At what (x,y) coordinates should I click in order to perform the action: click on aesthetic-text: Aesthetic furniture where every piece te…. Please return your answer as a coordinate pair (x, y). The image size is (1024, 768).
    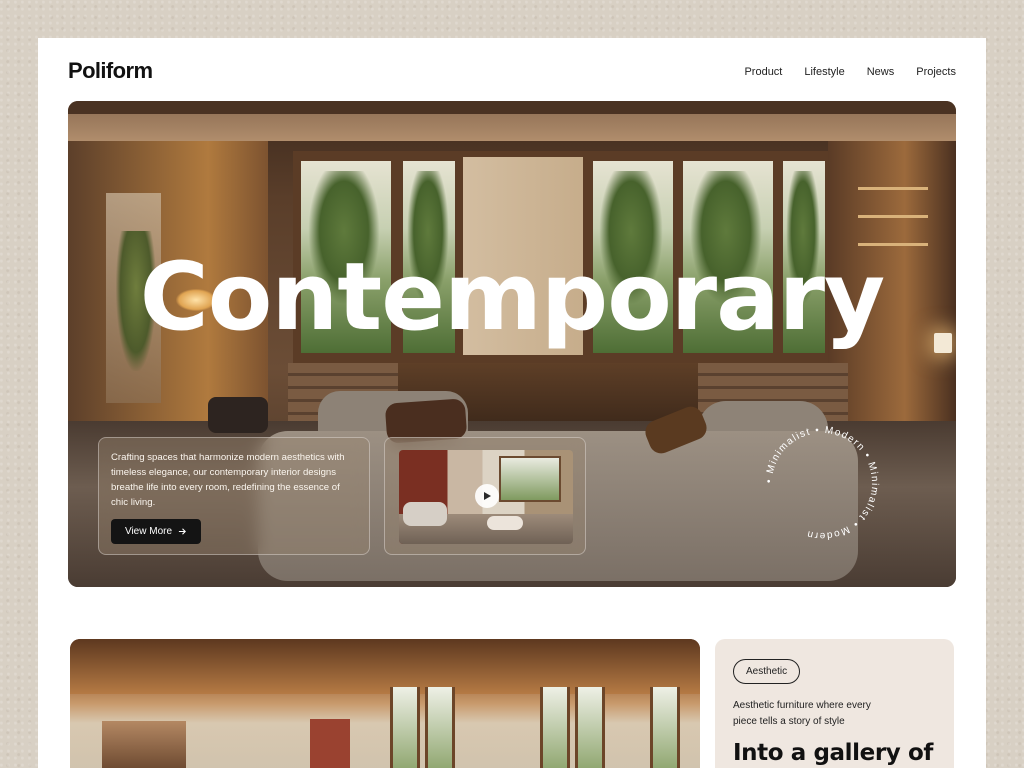
    Looking at the image, I should click on (802, 713).